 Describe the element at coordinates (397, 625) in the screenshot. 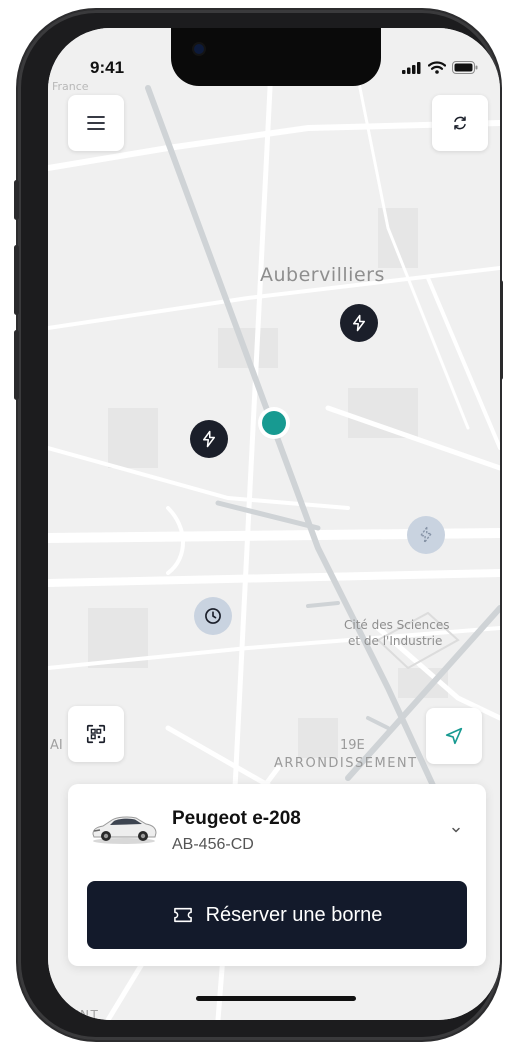

I see `map-label-poi-line1: Cité des Sciences` at that location.